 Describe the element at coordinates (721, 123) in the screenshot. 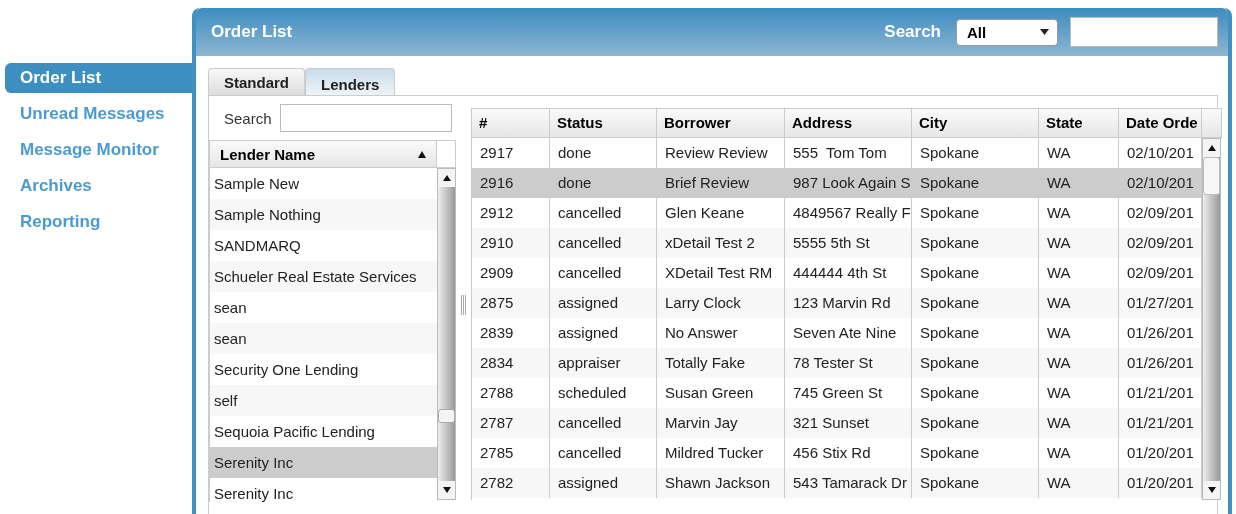

I see `column-header: Borrower` at that location.